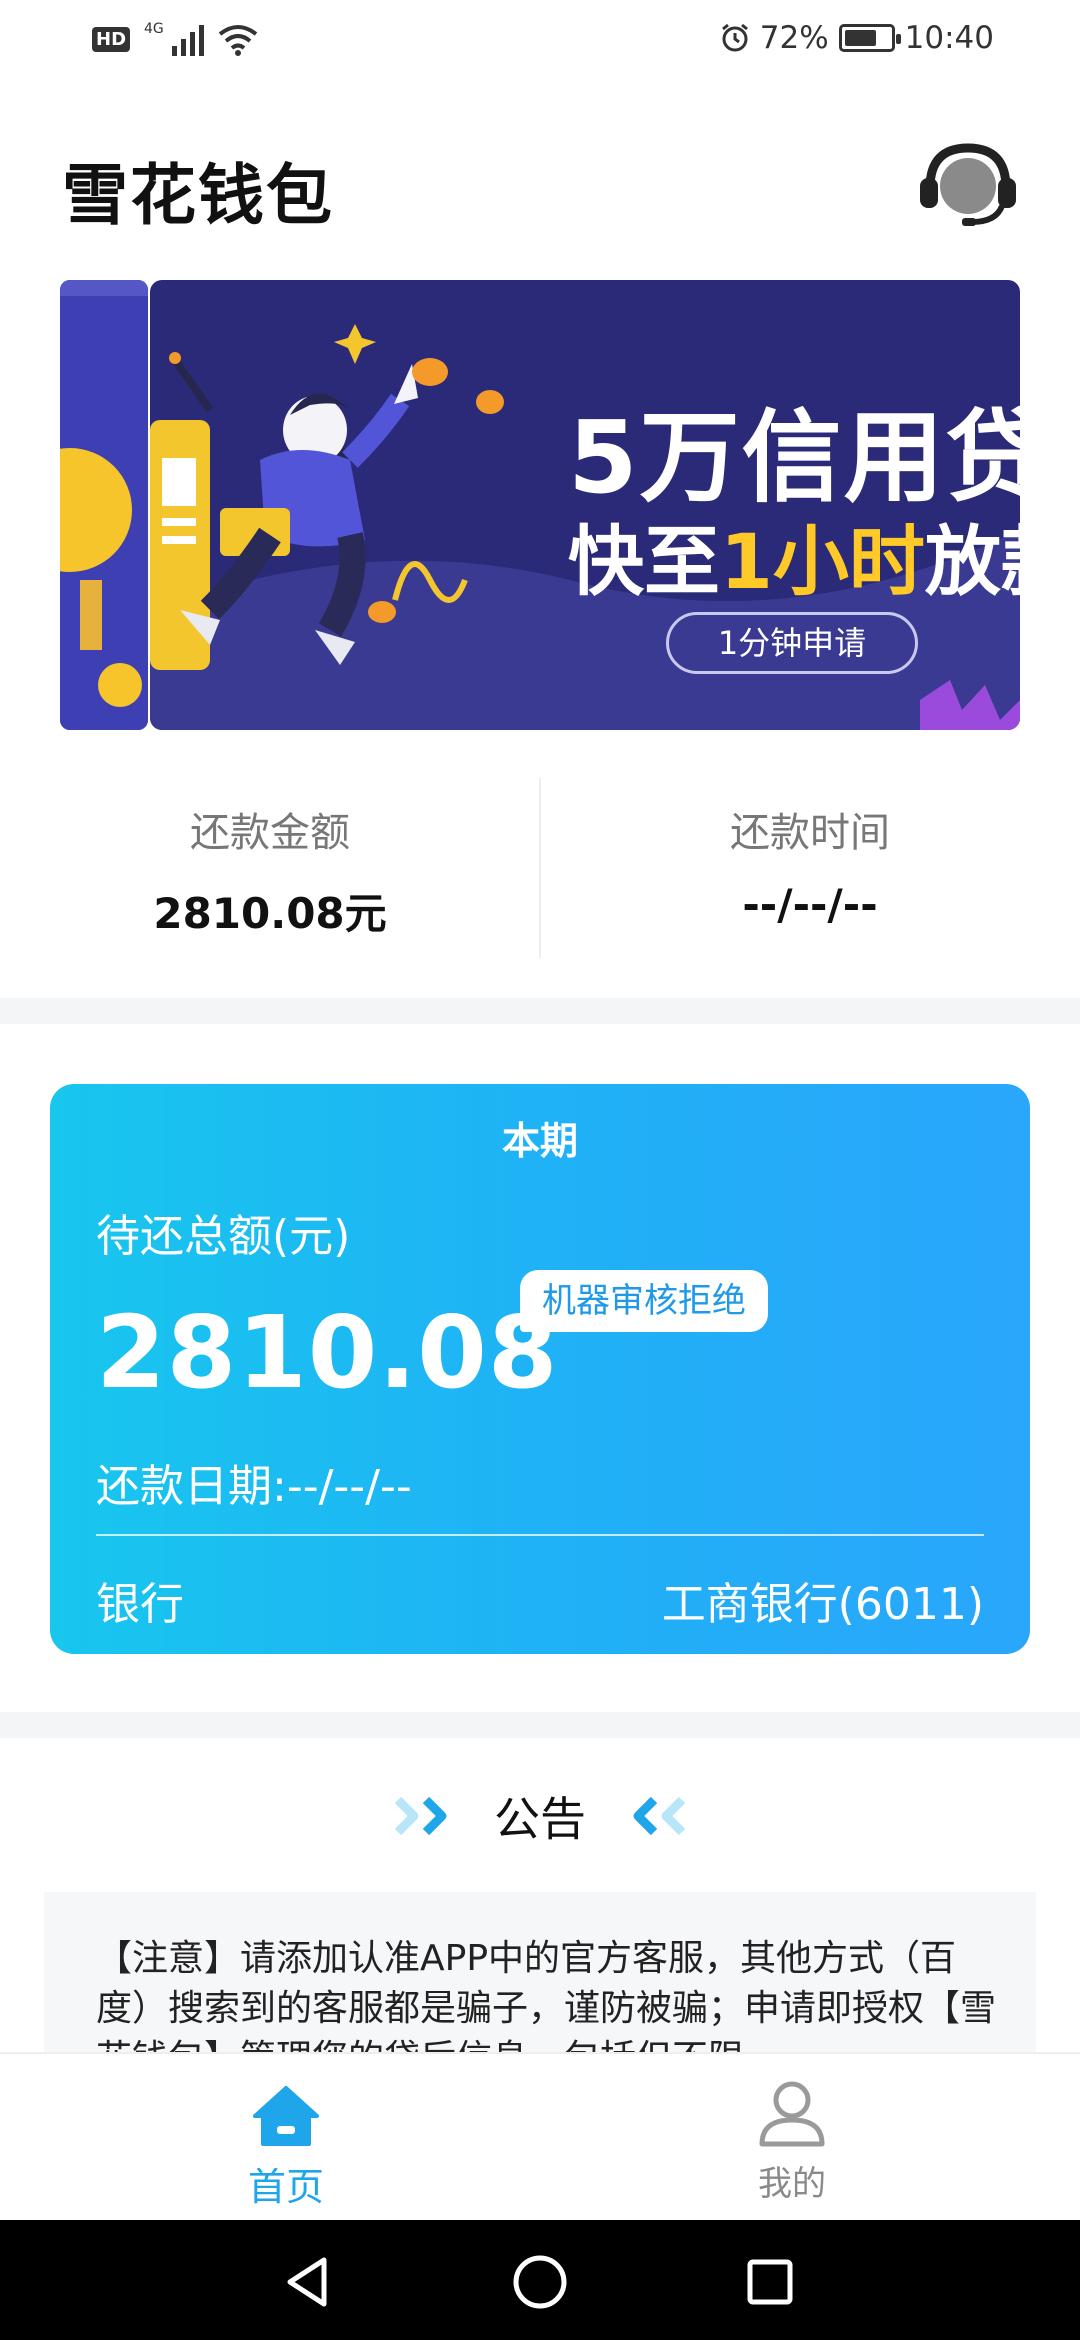 Image resolution: width=1080 pixels, height=2340 pixels. I want to click on repay-summary: 还款金额 2810.08元 还款时间 --/--/--, so click(540, 864).